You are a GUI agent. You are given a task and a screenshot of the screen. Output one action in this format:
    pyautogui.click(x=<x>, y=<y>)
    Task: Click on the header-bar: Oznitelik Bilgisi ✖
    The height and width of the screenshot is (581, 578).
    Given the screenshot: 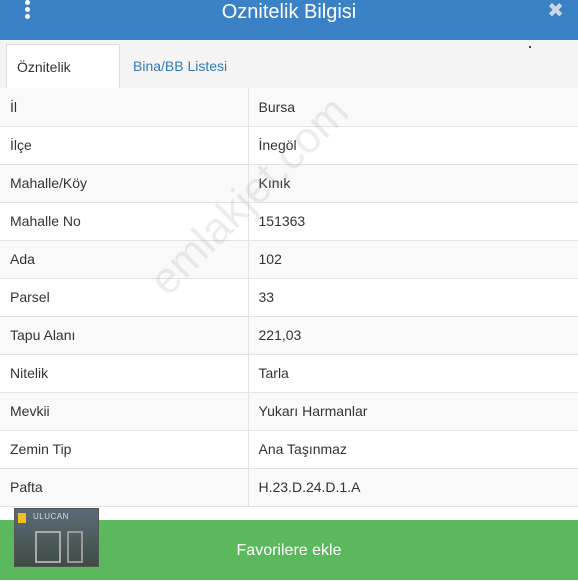 What is the action you would take?
    pyautogui.click(x=289, y=20)
    